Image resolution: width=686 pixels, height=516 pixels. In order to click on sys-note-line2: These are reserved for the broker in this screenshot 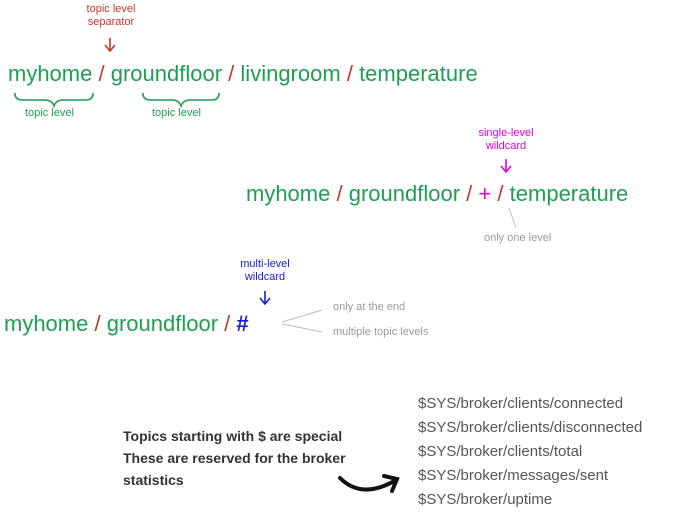, I will do `click(234, 458)`.